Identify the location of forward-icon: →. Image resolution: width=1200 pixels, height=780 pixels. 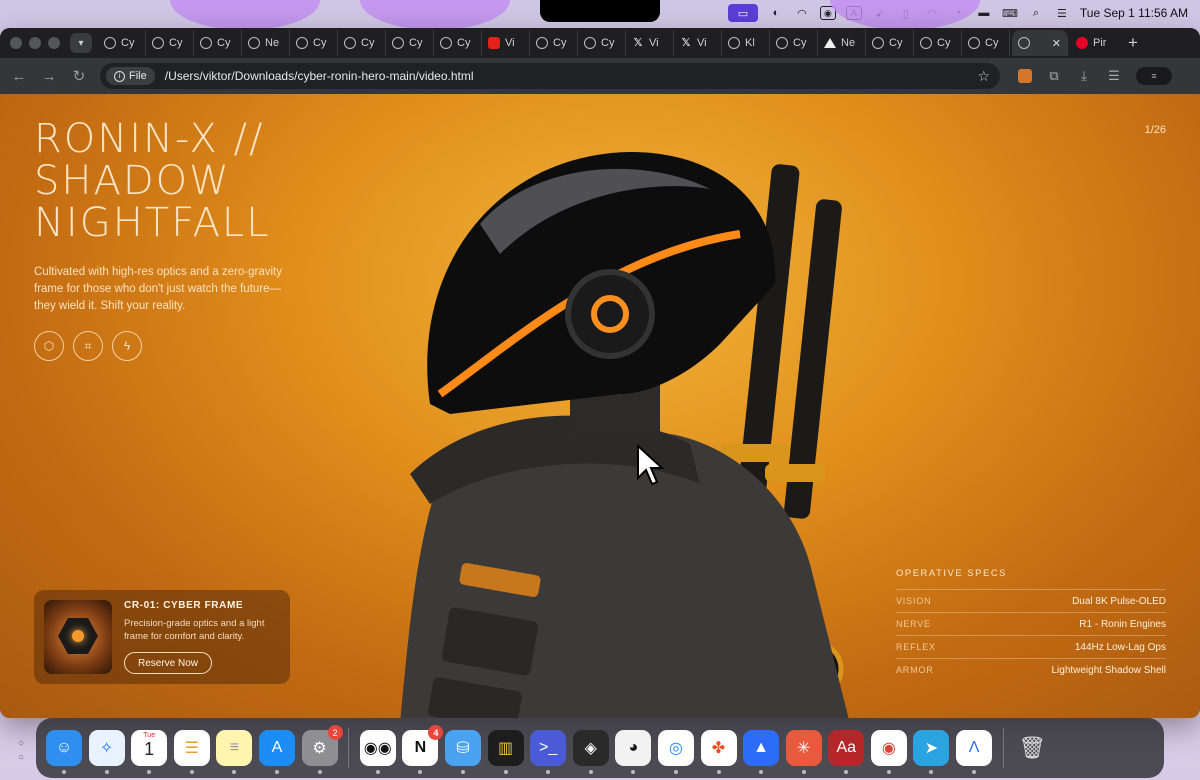
(49, 76).